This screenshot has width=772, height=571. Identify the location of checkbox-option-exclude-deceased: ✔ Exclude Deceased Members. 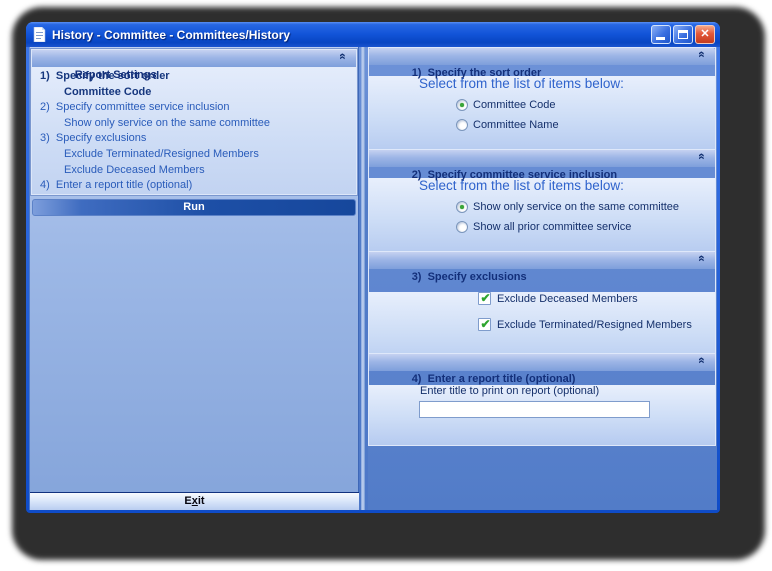
(596, 298).